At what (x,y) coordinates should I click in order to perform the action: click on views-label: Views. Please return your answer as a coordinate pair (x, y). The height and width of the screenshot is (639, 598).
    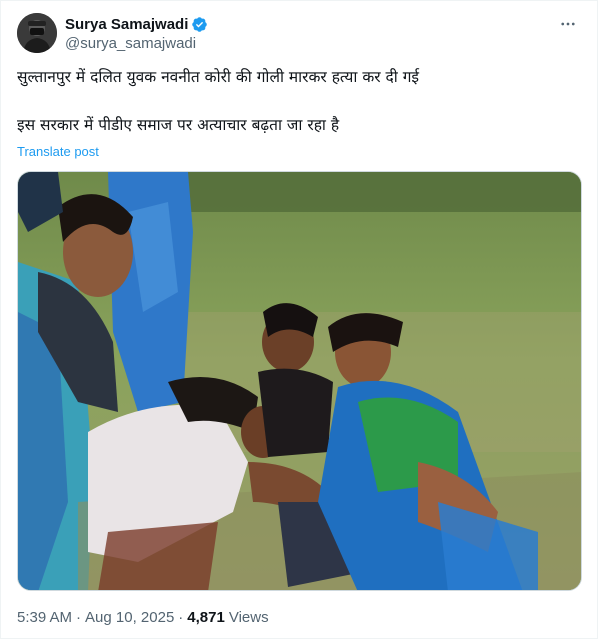
    Looking at the image, I should click on (248, 617).